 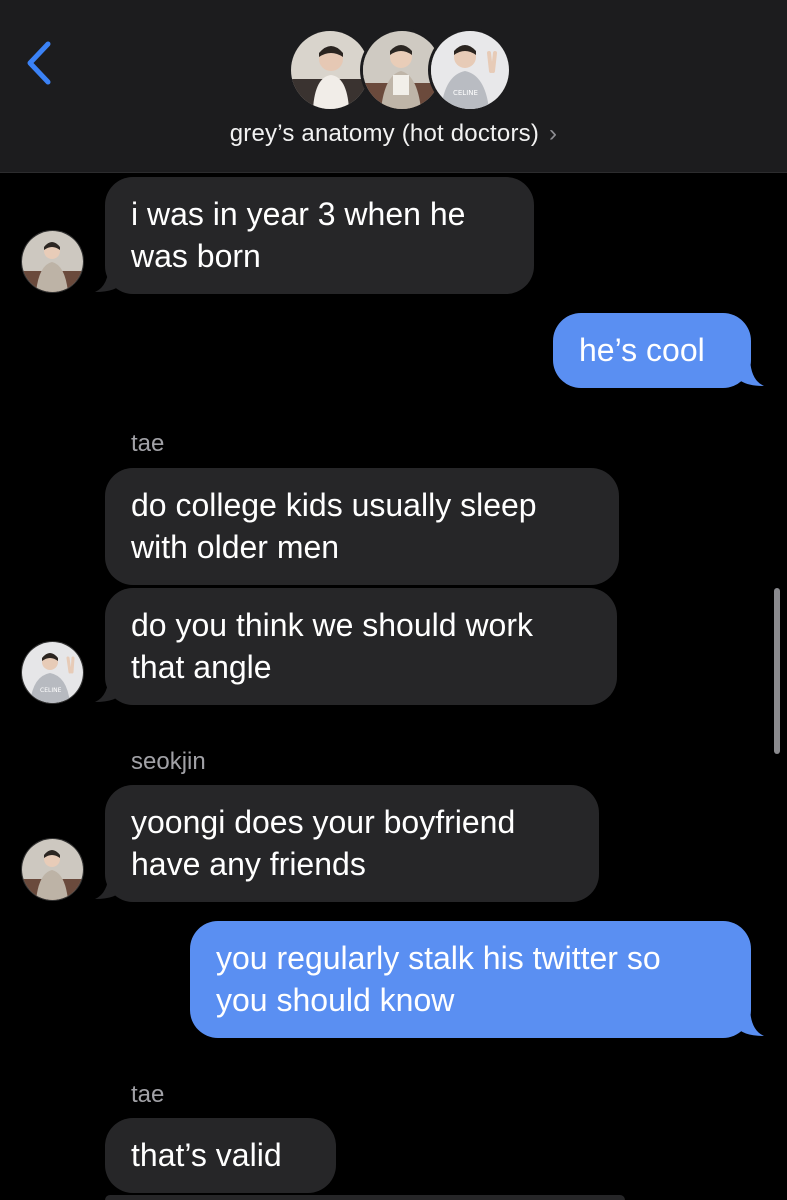 What do you see at coordinates (319, 235) in the screenshot?
I see `message-bubble: i was in year 3 when he was born` at bounding box center [319, 235].